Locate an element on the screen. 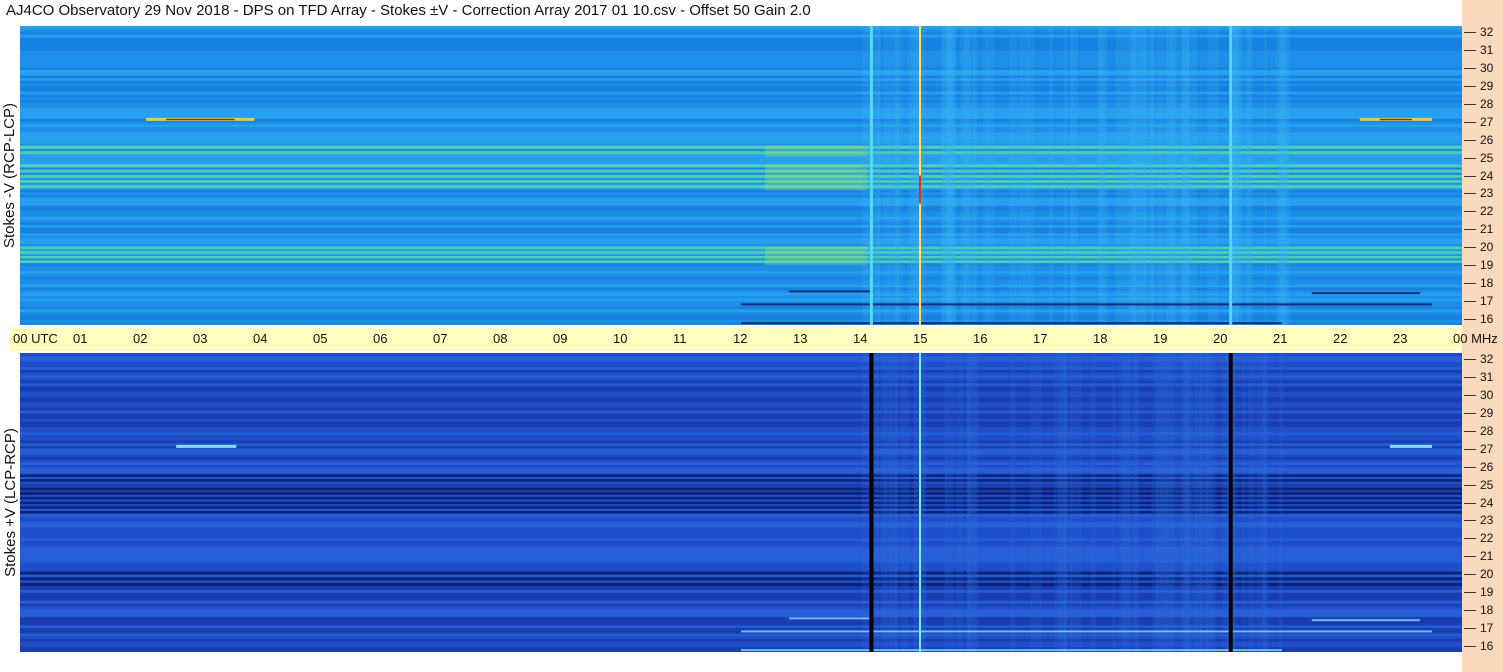  heatmap-hotspot is located at coordinates (920, 189).